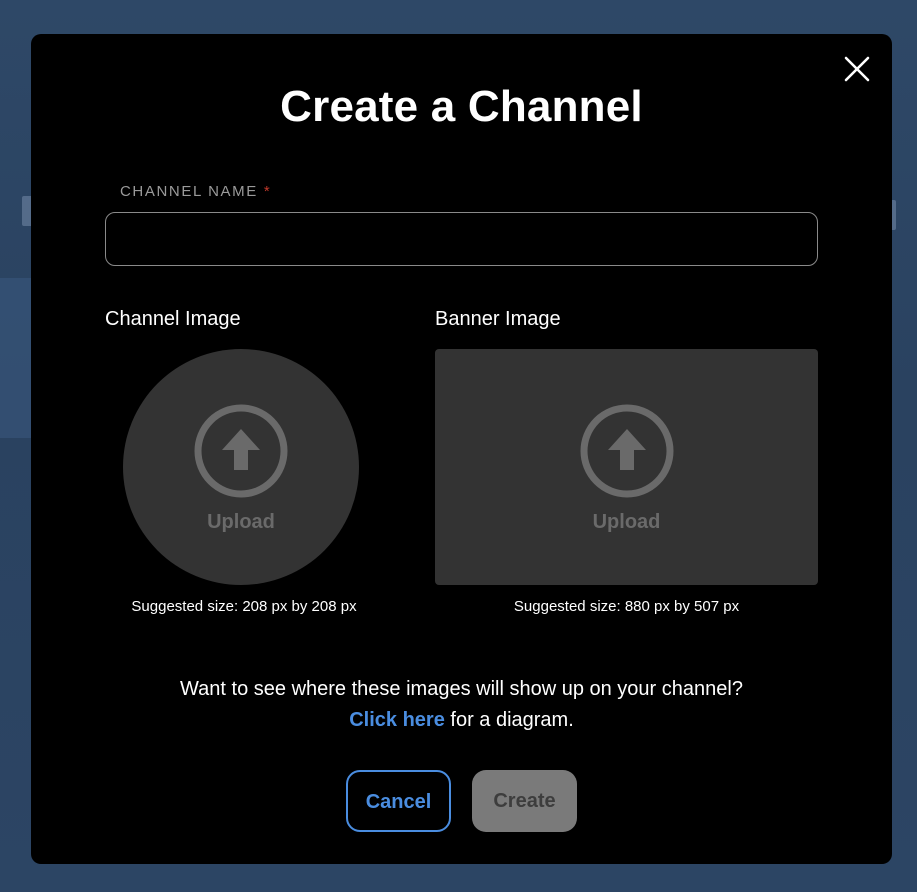  Describe the element at coordinates (267, 191) in the screenshot. I see `required-marker: *` at that location.